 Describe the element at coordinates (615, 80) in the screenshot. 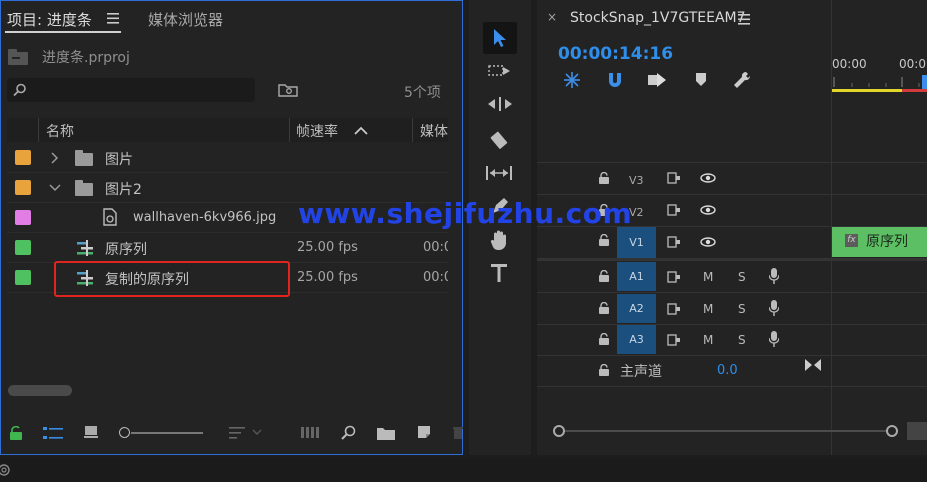

I see `snap-magnet-icon` at that location.